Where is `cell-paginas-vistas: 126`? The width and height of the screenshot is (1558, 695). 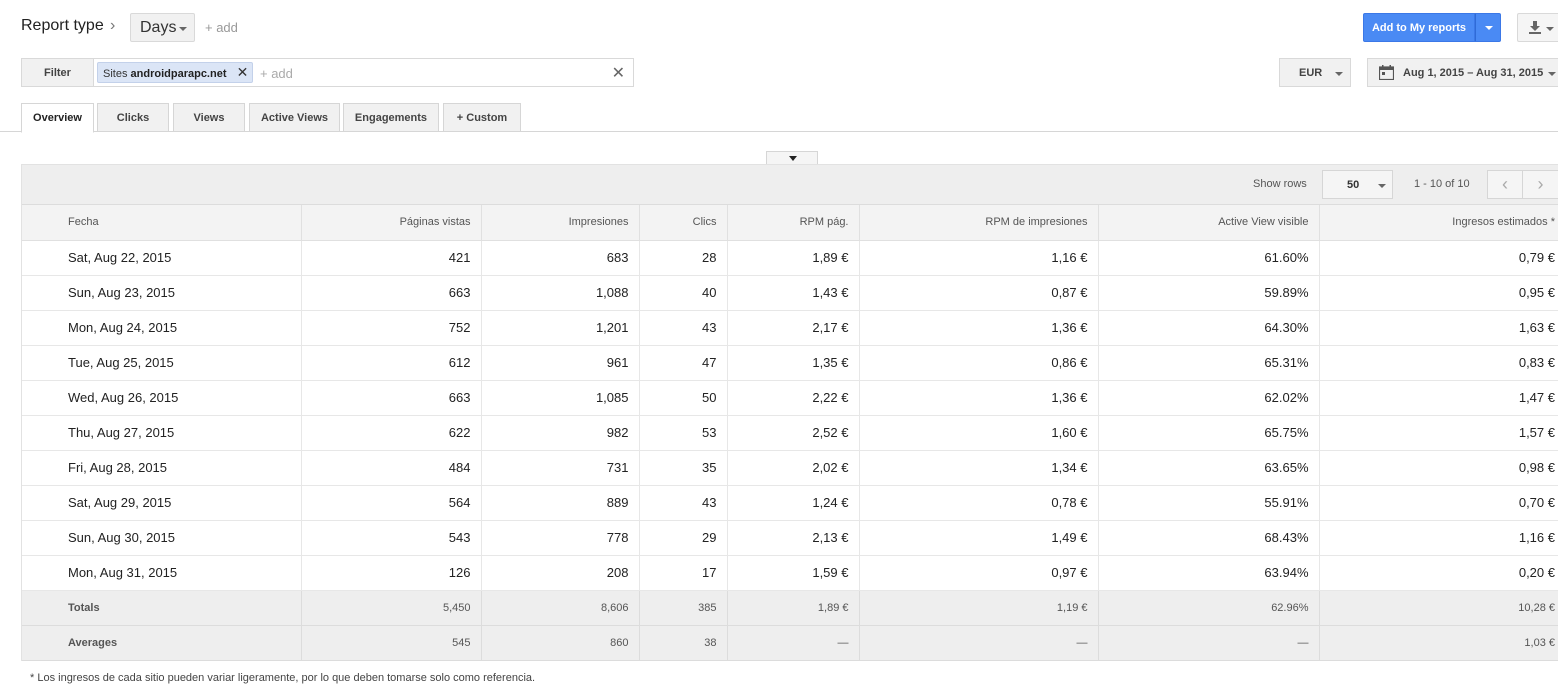
cell-paginas-vistas: 126 is located at coordinates (391, 573).